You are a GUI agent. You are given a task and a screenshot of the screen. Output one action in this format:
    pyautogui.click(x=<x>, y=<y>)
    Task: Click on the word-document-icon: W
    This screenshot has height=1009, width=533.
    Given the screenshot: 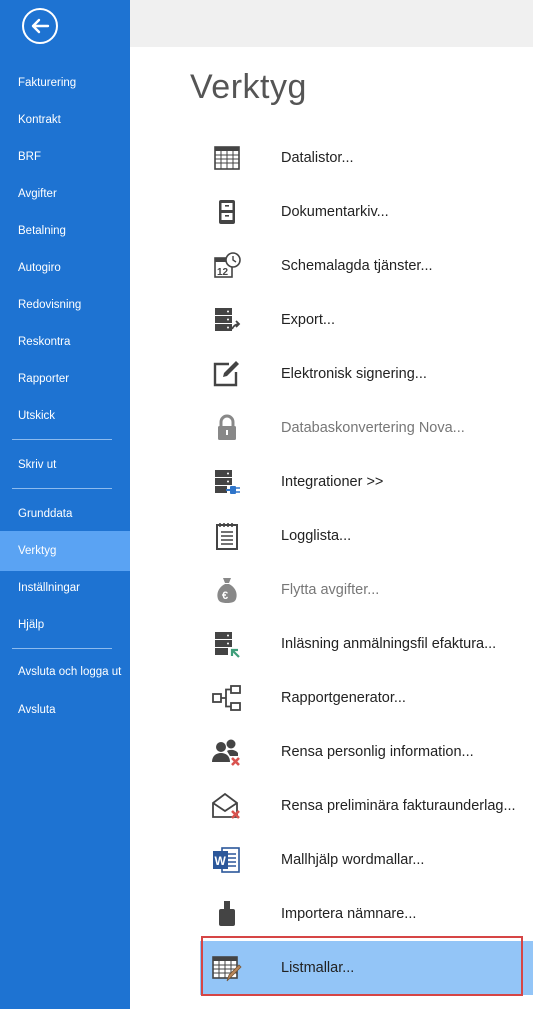 What is the action you would take?
    pyautogui.click(x=227, y=860)
    